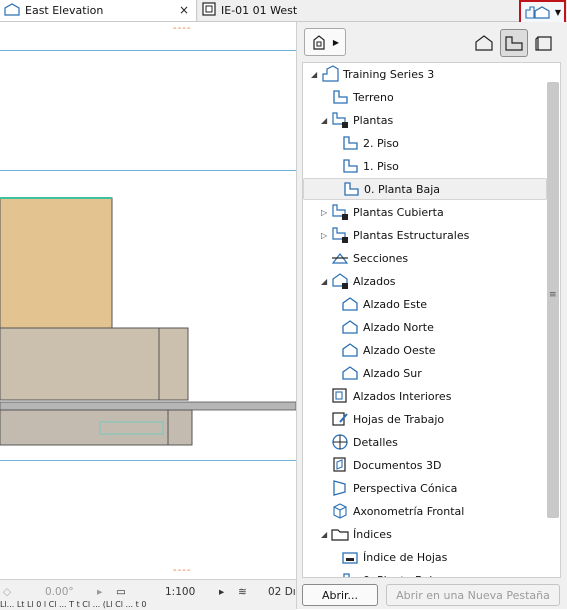 The image size is (567, 610). What do you see at coordinates (375, 442) in the screenshot?
I see `tree-item-label: Detalles` at bounding box center [375, 442].